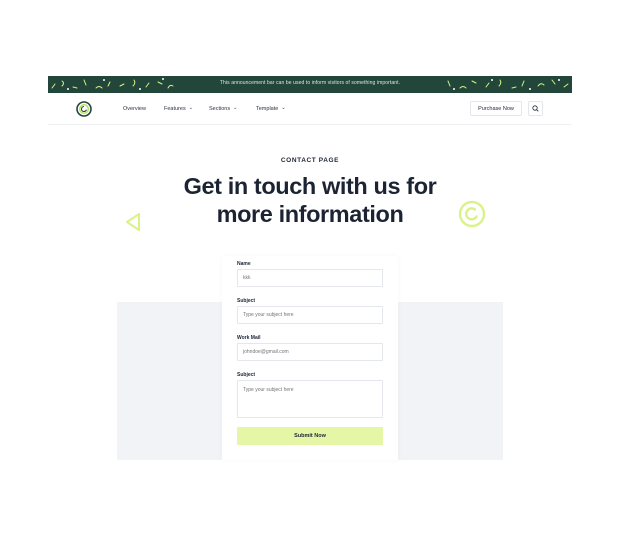  I want to click on search-icon, so click(535, 108).